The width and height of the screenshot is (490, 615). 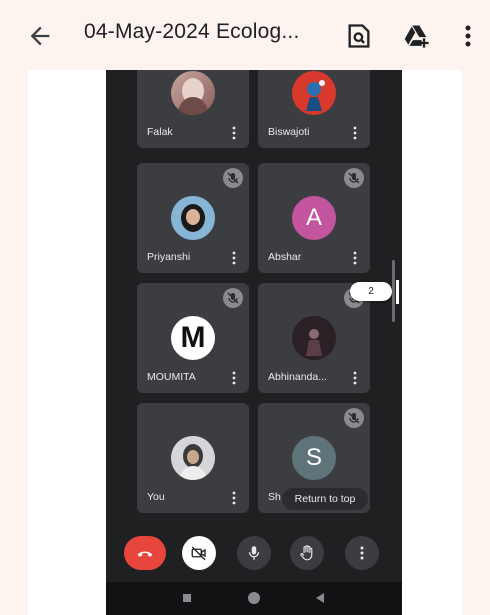 I want to click on raise-hand-button, so click(x=307, y=553).